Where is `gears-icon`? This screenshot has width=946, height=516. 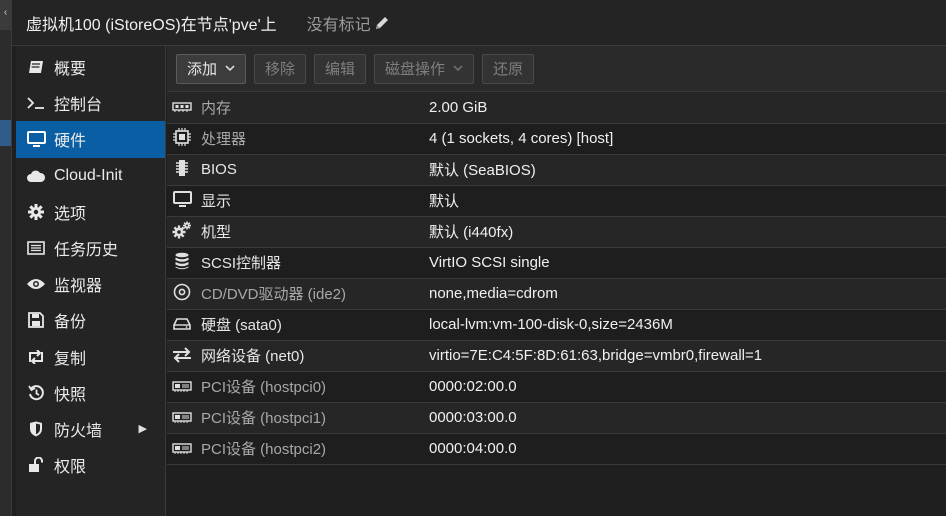 gears-icon is located at coordinates (182, 230).